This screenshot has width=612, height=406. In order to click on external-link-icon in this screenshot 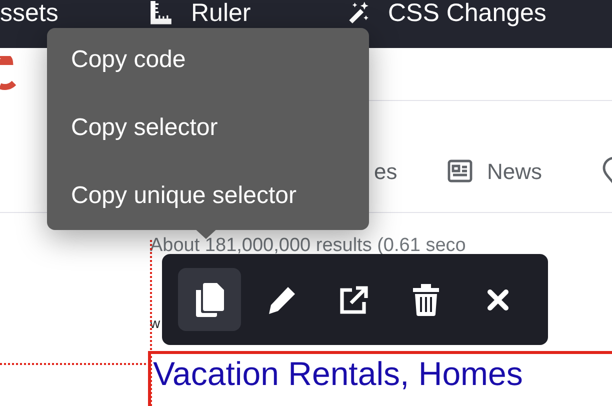, I will do `click(353, 299)`.